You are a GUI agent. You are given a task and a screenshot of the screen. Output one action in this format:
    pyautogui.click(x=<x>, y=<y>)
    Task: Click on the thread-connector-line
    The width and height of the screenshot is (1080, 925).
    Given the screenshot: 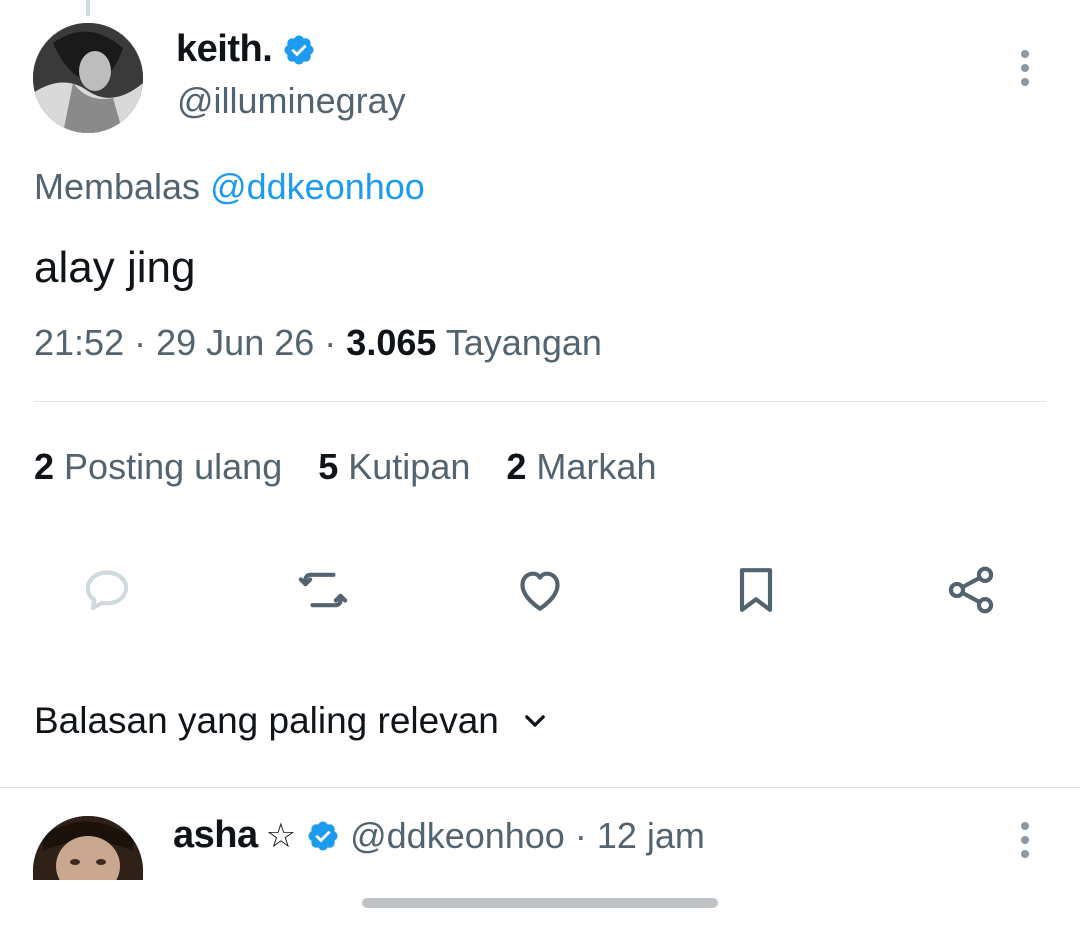 What is the action you would take?
    pyautogui.click(x=88, y=8)
    